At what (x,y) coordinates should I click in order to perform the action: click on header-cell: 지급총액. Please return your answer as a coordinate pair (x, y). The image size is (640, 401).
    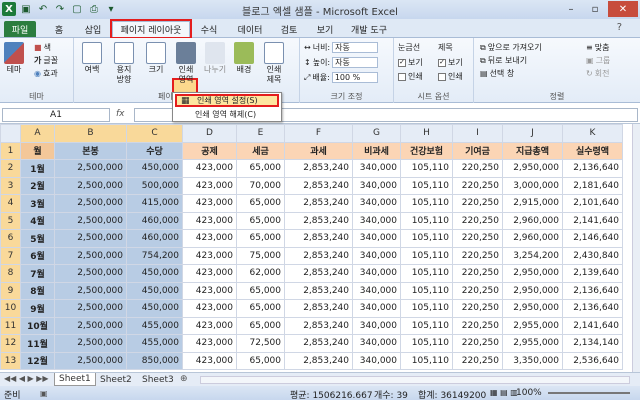
    Looking at the image, I should click on (532, 150).